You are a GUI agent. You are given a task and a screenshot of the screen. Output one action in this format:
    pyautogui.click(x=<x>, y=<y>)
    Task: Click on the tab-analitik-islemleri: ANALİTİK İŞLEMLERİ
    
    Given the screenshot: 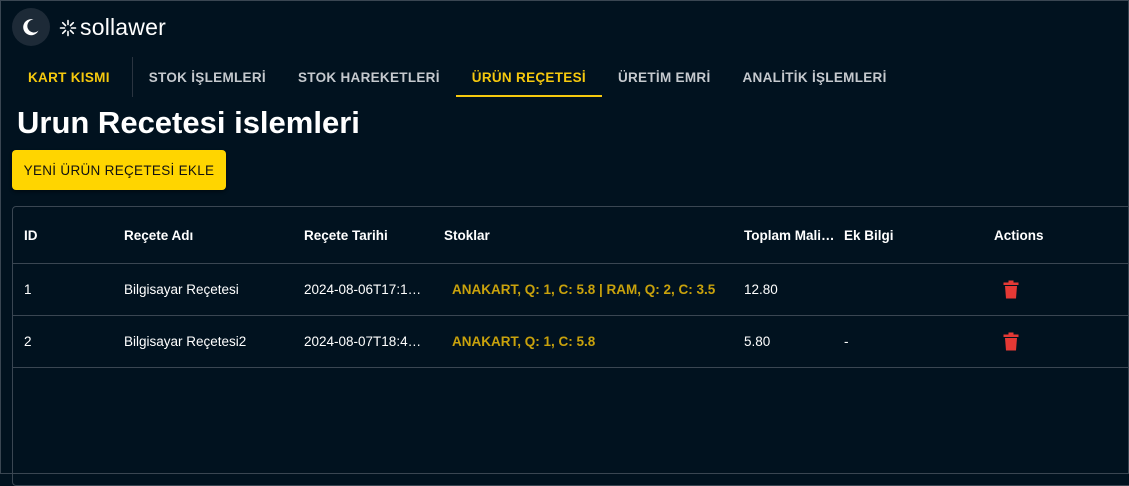 What is the action you would take?
    pyautogui.click(x=815, y=77)
    